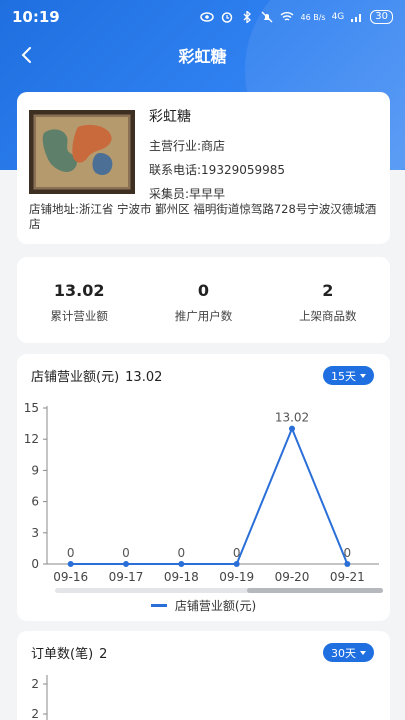 This screenshot has width=405, height=720. Describe the element at coordinates (215, 606) in the screenshot. I see `legend-label: 店铺营业额(元)` at that location.